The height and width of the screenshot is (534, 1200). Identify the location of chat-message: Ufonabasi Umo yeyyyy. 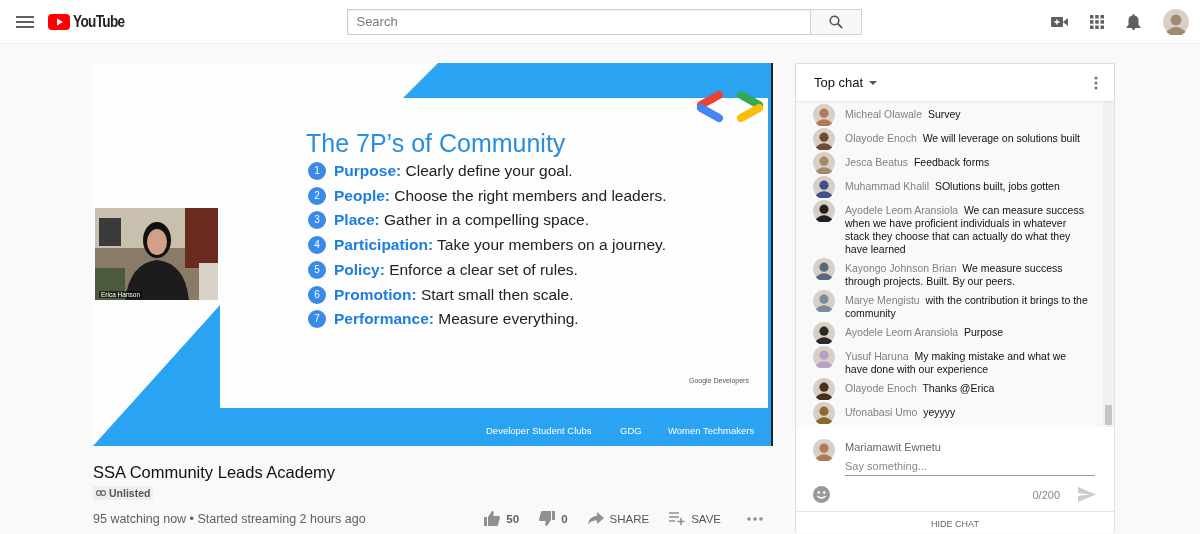
(900, 412).